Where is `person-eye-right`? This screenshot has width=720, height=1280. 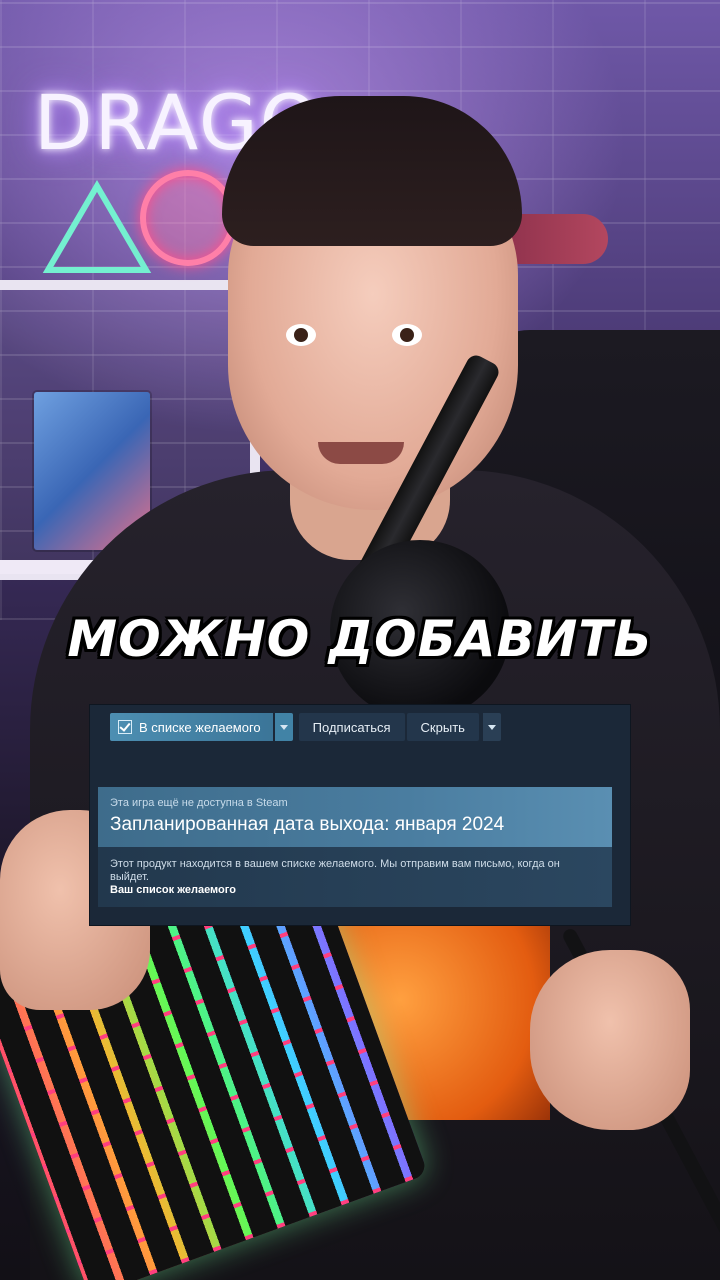
person-eye-right is located at coordinates (407, 335).